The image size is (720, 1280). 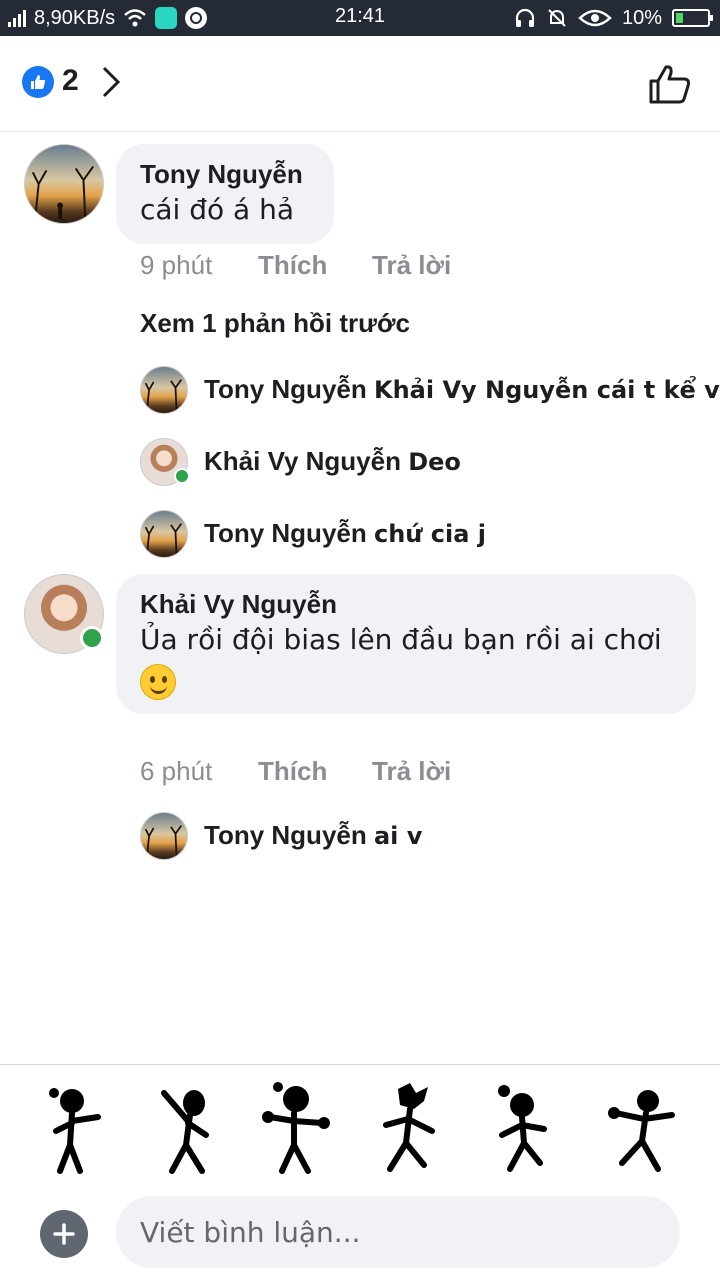 What do you see at coordinates (70, 81) in the screenshot?
I see `reaction-count: 2` at bounding box center [70, 81].